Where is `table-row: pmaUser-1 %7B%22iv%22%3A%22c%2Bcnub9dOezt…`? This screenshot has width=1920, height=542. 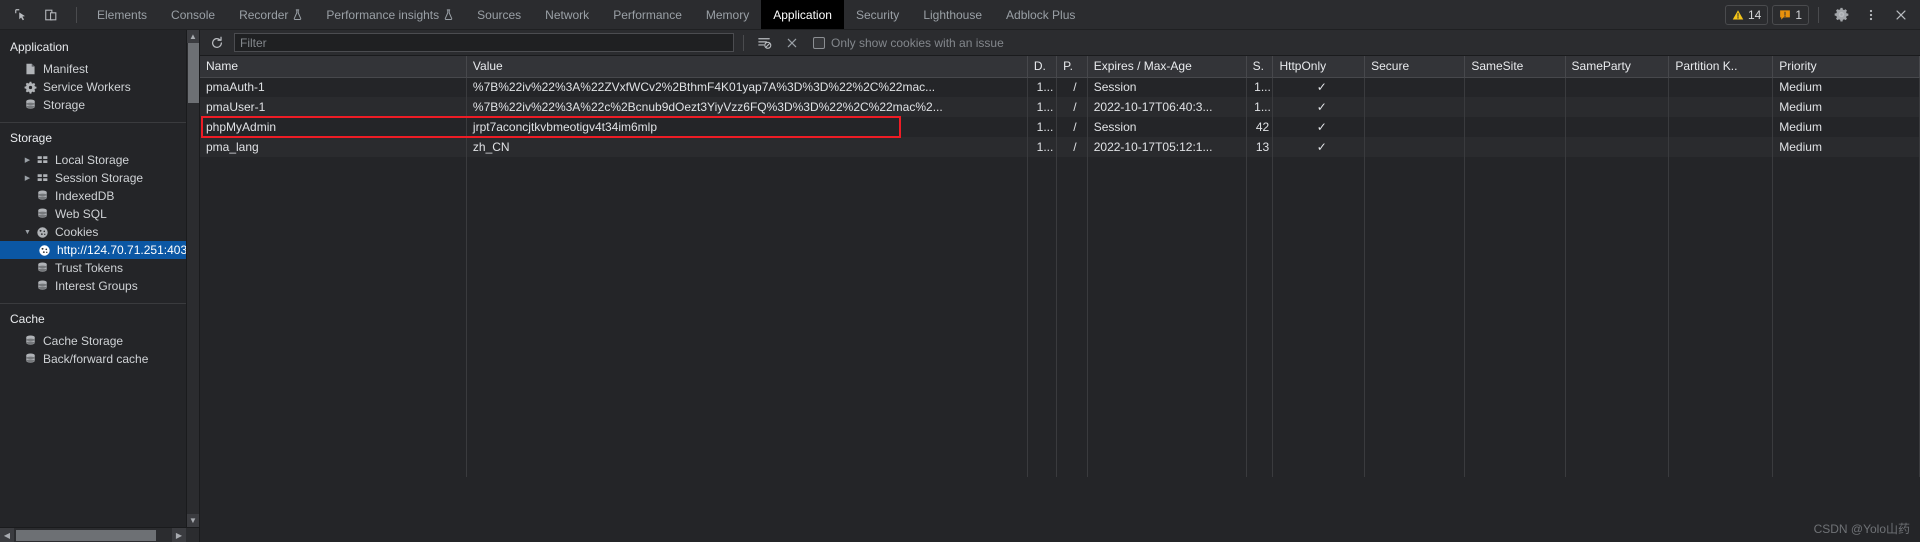
table-row: pmaUser-1 %7B%22iv%22%3A%22c%2Bcnub9dOezt… is located at coordinates (1060, 107).